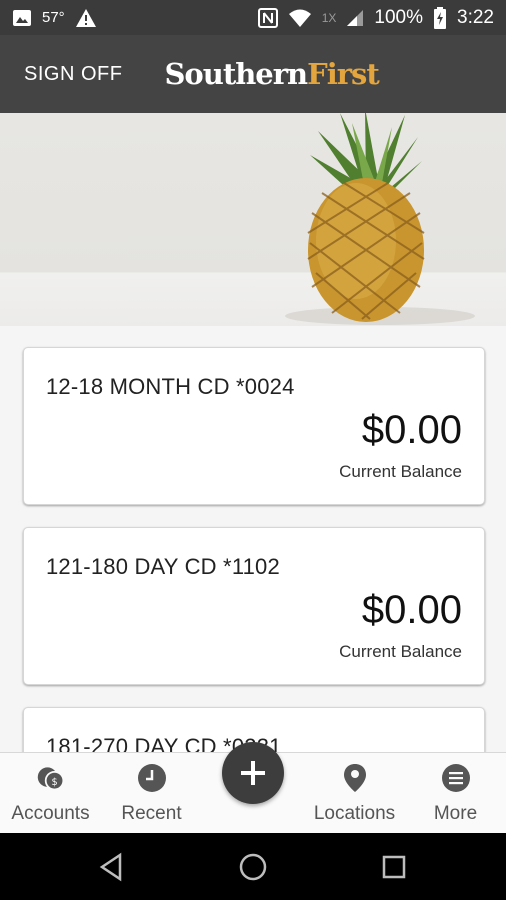 This screenshot has height=900, width=506. I want to click on plus-icon, so click(253, 773).